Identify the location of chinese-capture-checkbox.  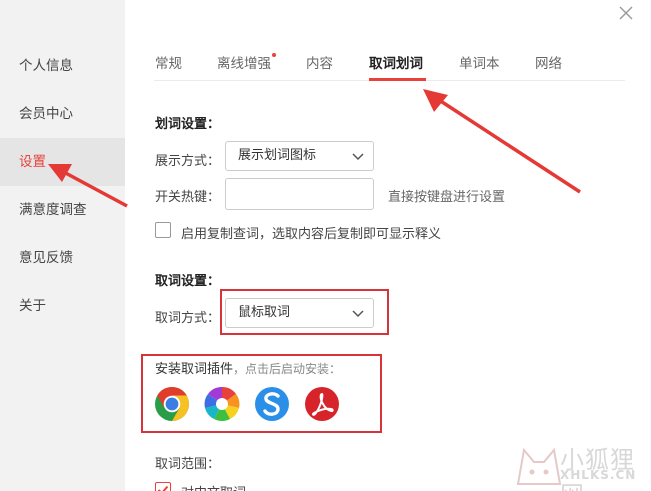
(163, 486).